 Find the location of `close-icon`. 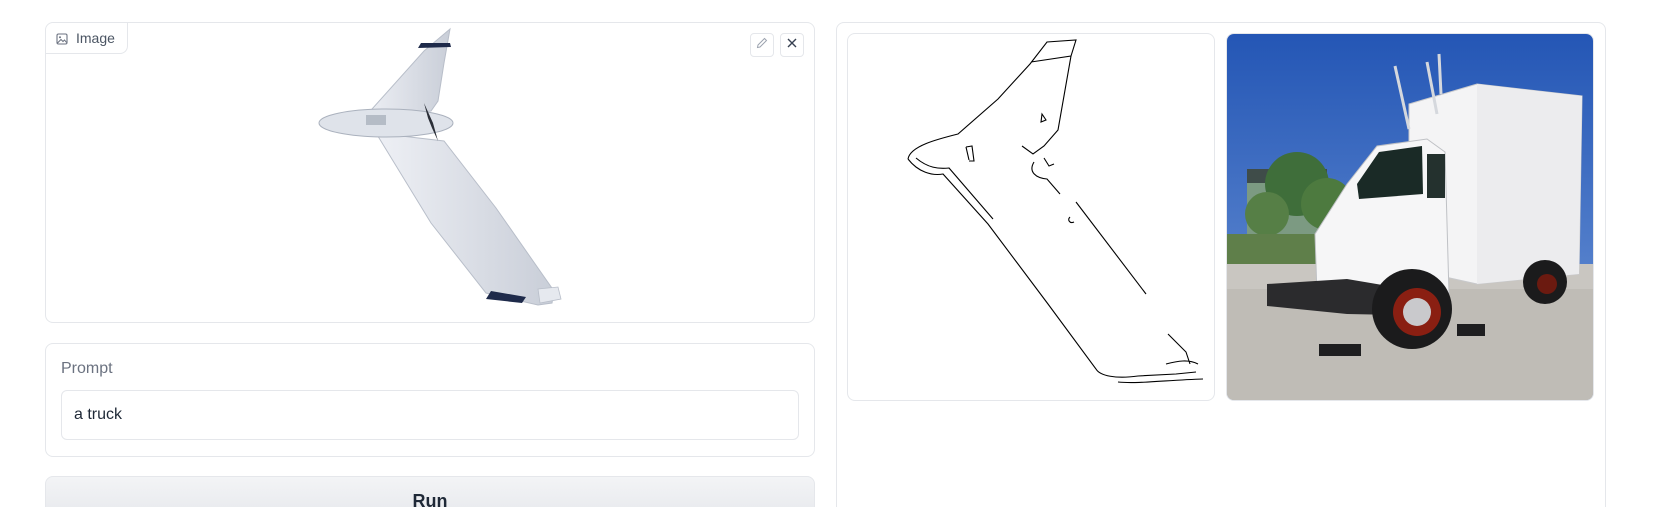

close-icon is located at coordinates (792, 45).